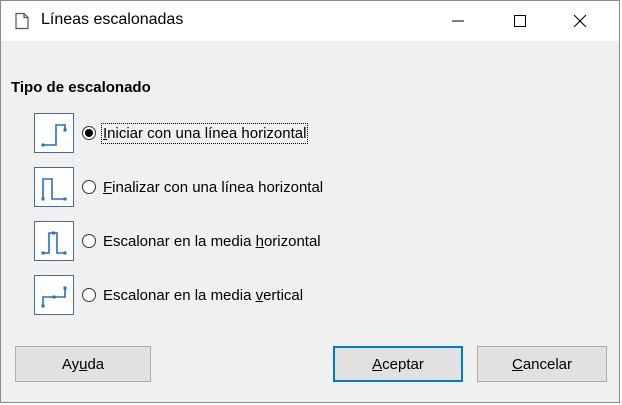 The height and width of the screenshot is (405, 622). I want to click on option-end-horizontal: Finalizar con una línea horizontal, so click(179, 187).